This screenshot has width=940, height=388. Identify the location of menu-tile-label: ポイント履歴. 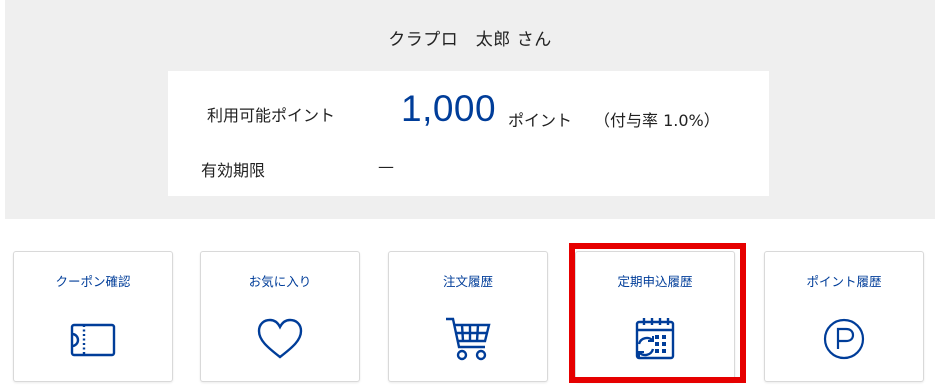
(844, 281).